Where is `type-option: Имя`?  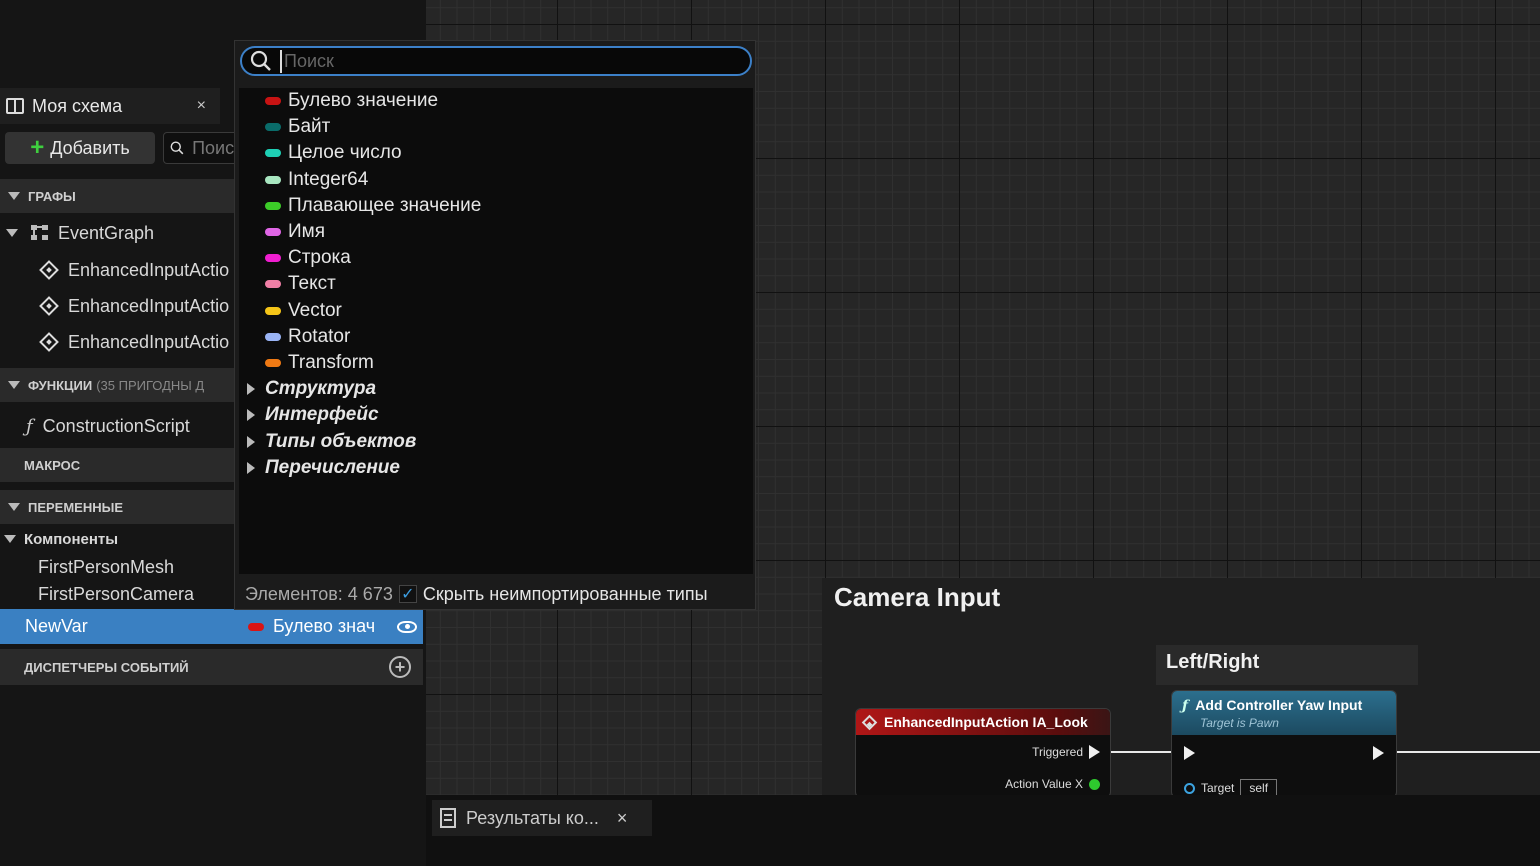
type-option: Имя is located at coordinates (496, 232).